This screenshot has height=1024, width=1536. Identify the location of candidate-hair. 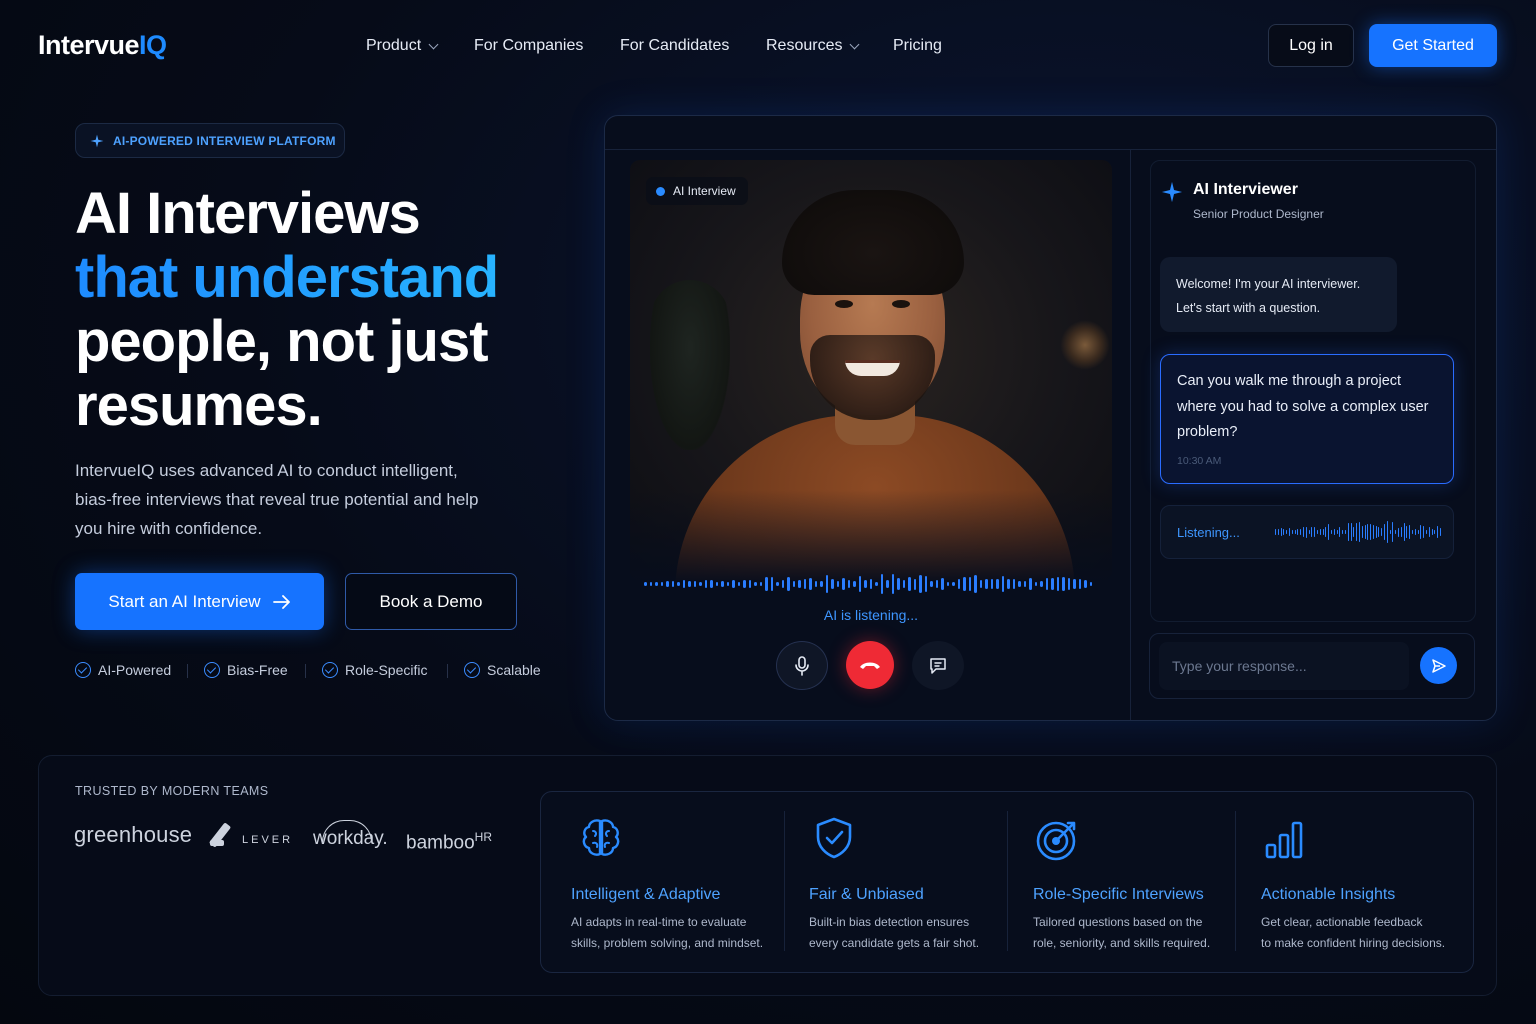
(873, 242).